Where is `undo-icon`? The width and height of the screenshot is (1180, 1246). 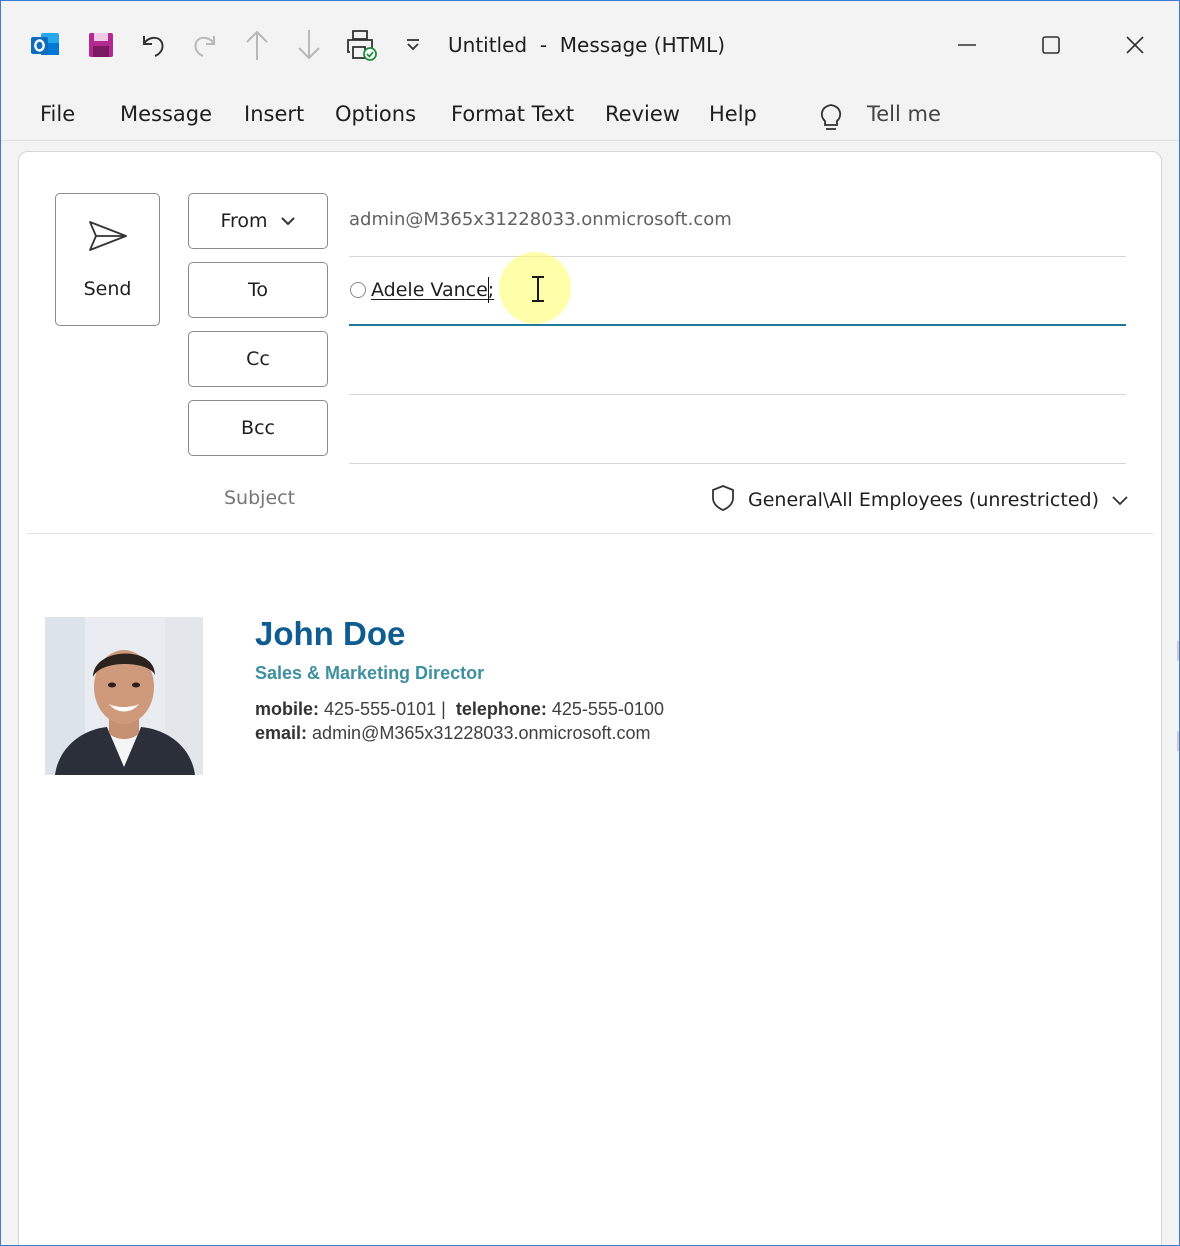
undo-icon is located at coordinates (153, 45).